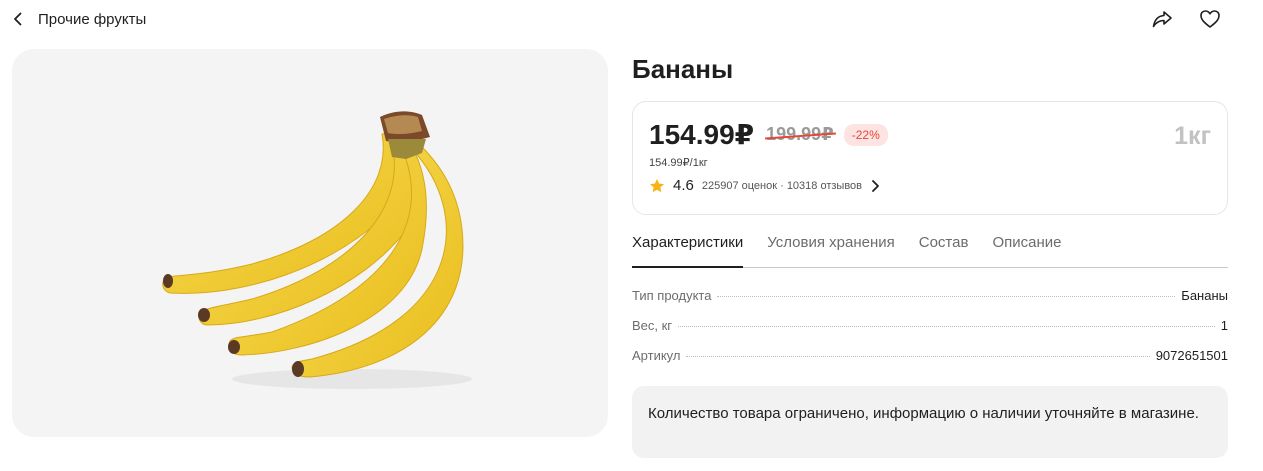 The image size is (1263, 471). What do you see at coordinates (930, 303) in the screenshot?
I see `spec-row: Тип продукта Бананы` at bounding box center [930, 303].